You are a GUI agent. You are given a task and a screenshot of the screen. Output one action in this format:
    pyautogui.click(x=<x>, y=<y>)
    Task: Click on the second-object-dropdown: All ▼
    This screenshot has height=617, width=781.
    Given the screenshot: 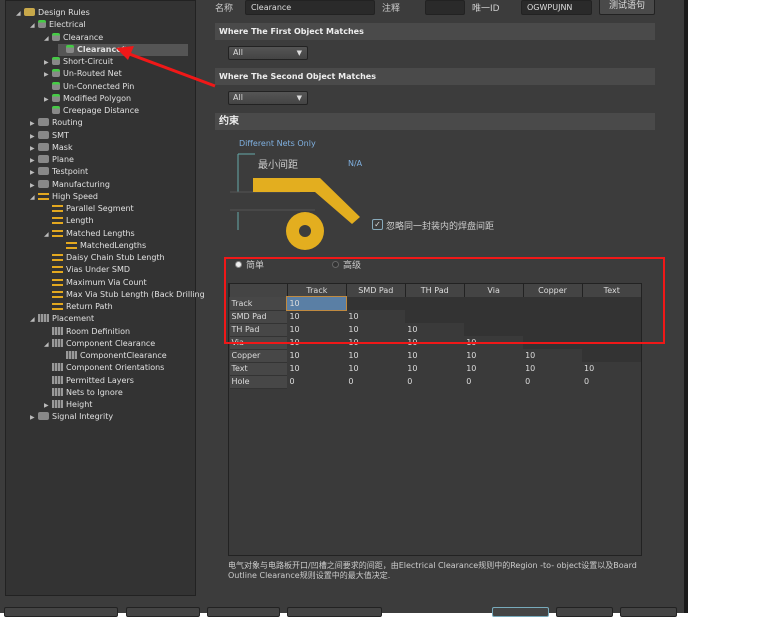 What is the action you would take?
    pyautogui.click(x=268, y=98)
    